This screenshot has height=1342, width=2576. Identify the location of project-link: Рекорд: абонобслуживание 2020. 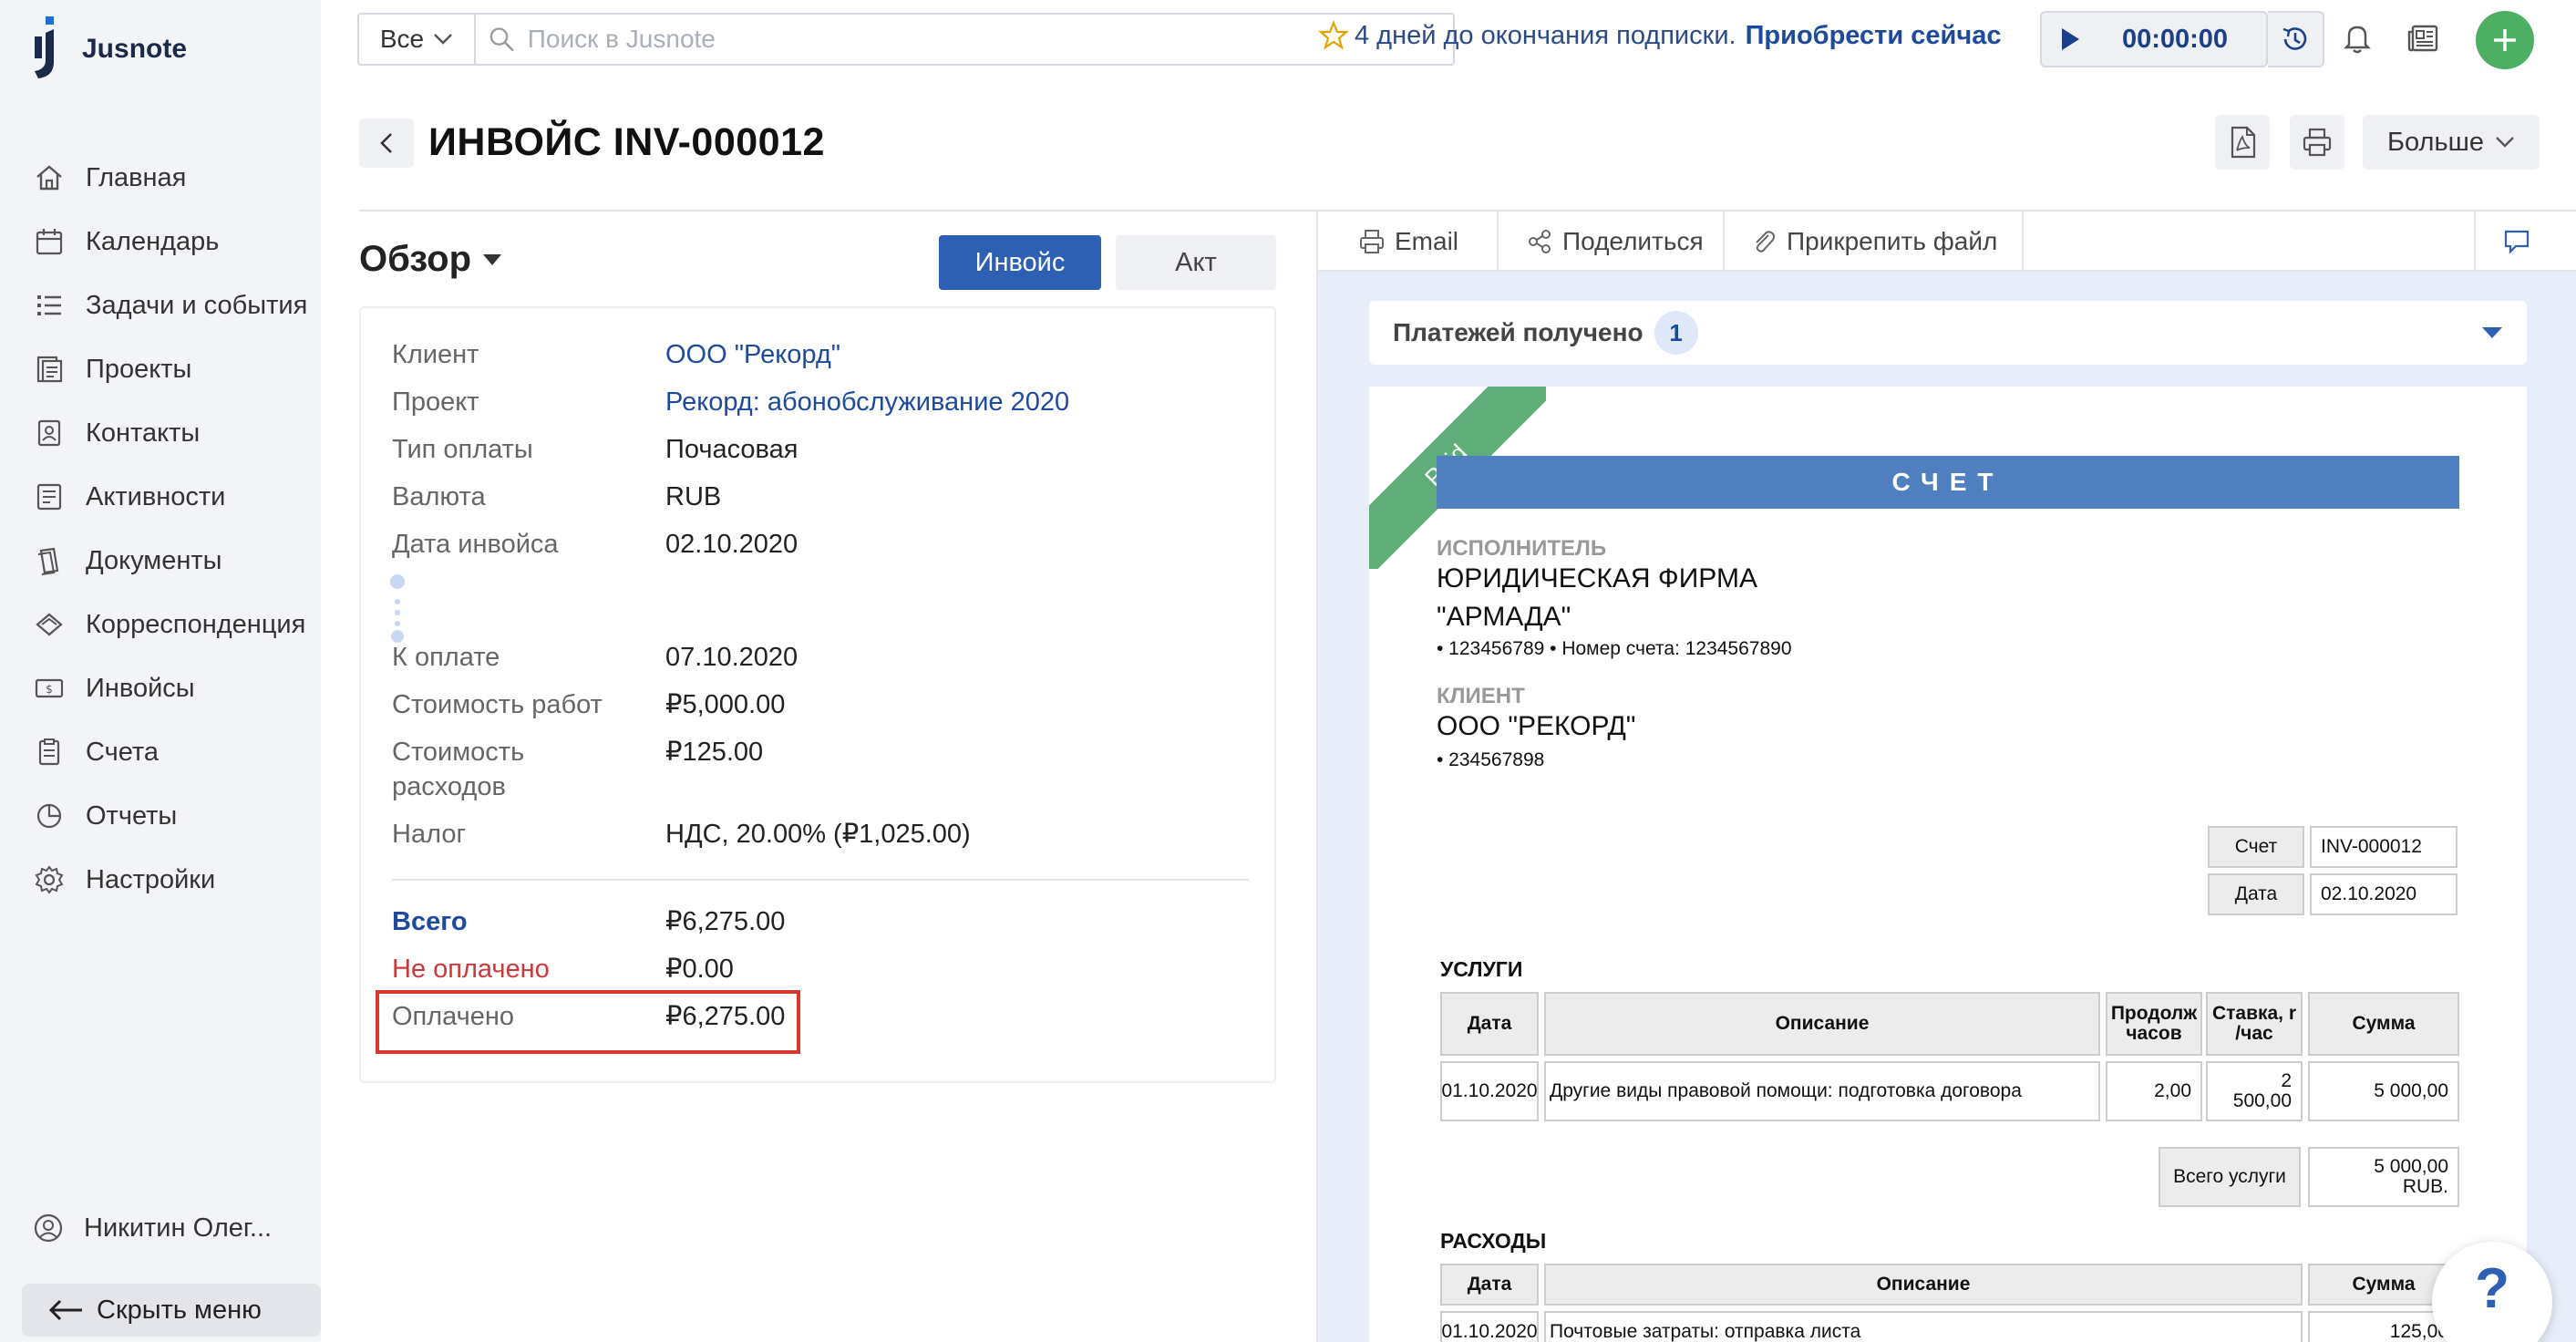
(867, 402).